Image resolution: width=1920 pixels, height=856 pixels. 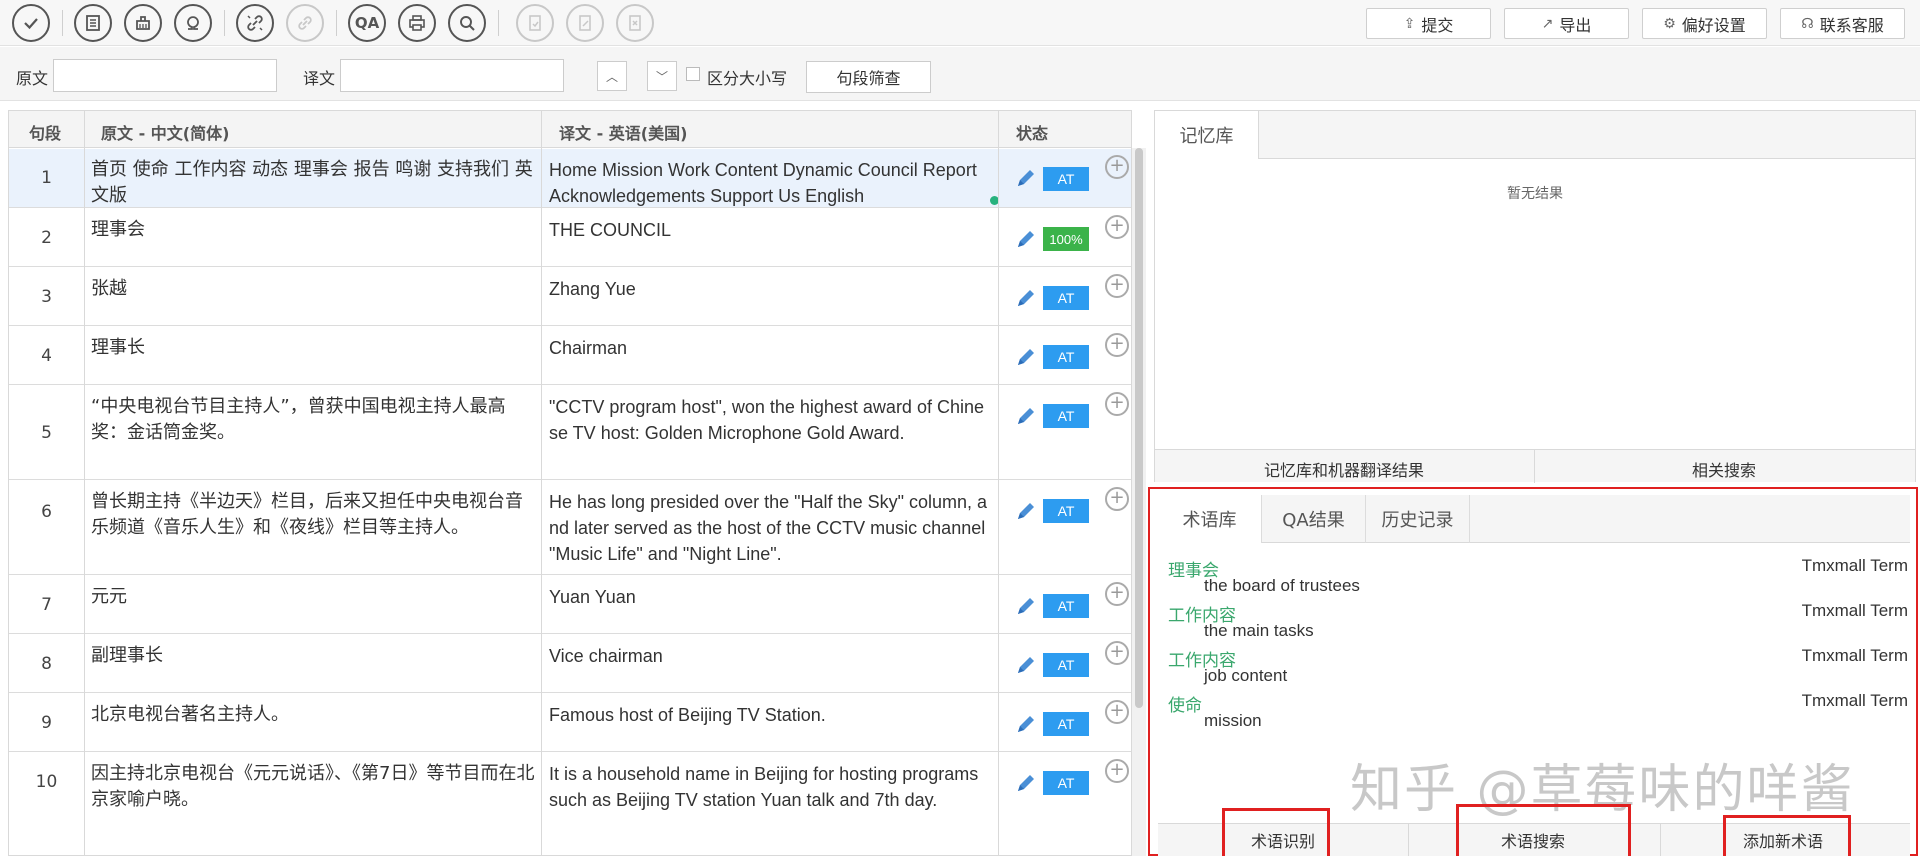 I want to click on doc-edit-icon, so click(x=585, y=23).